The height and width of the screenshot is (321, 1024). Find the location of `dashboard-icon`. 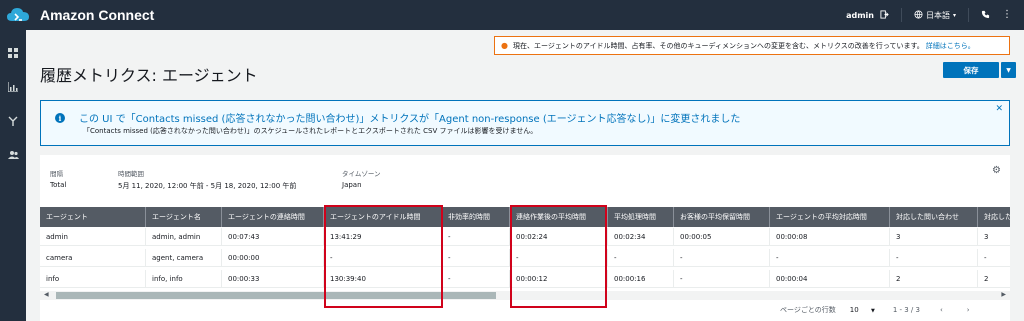

dashboard-icon is located at coordinates (13, 53).